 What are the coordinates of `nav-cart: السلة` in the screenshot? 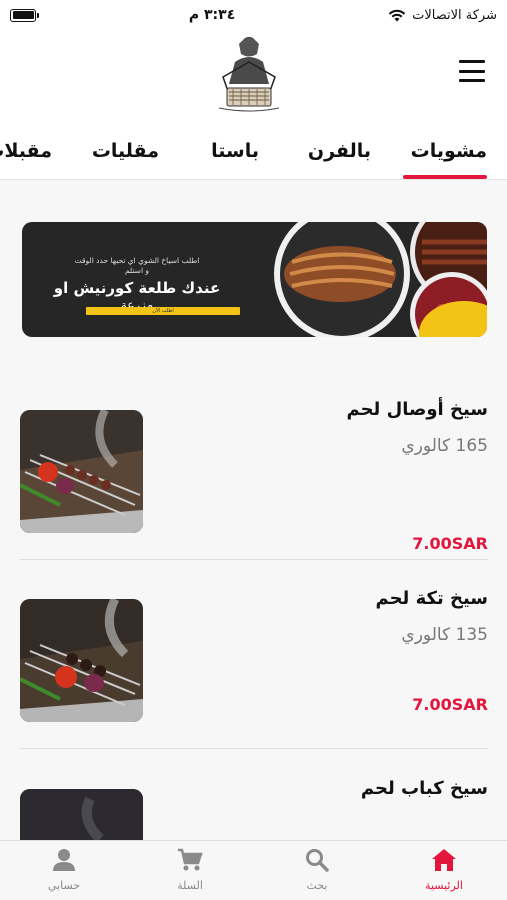 It's located at (190, 869).